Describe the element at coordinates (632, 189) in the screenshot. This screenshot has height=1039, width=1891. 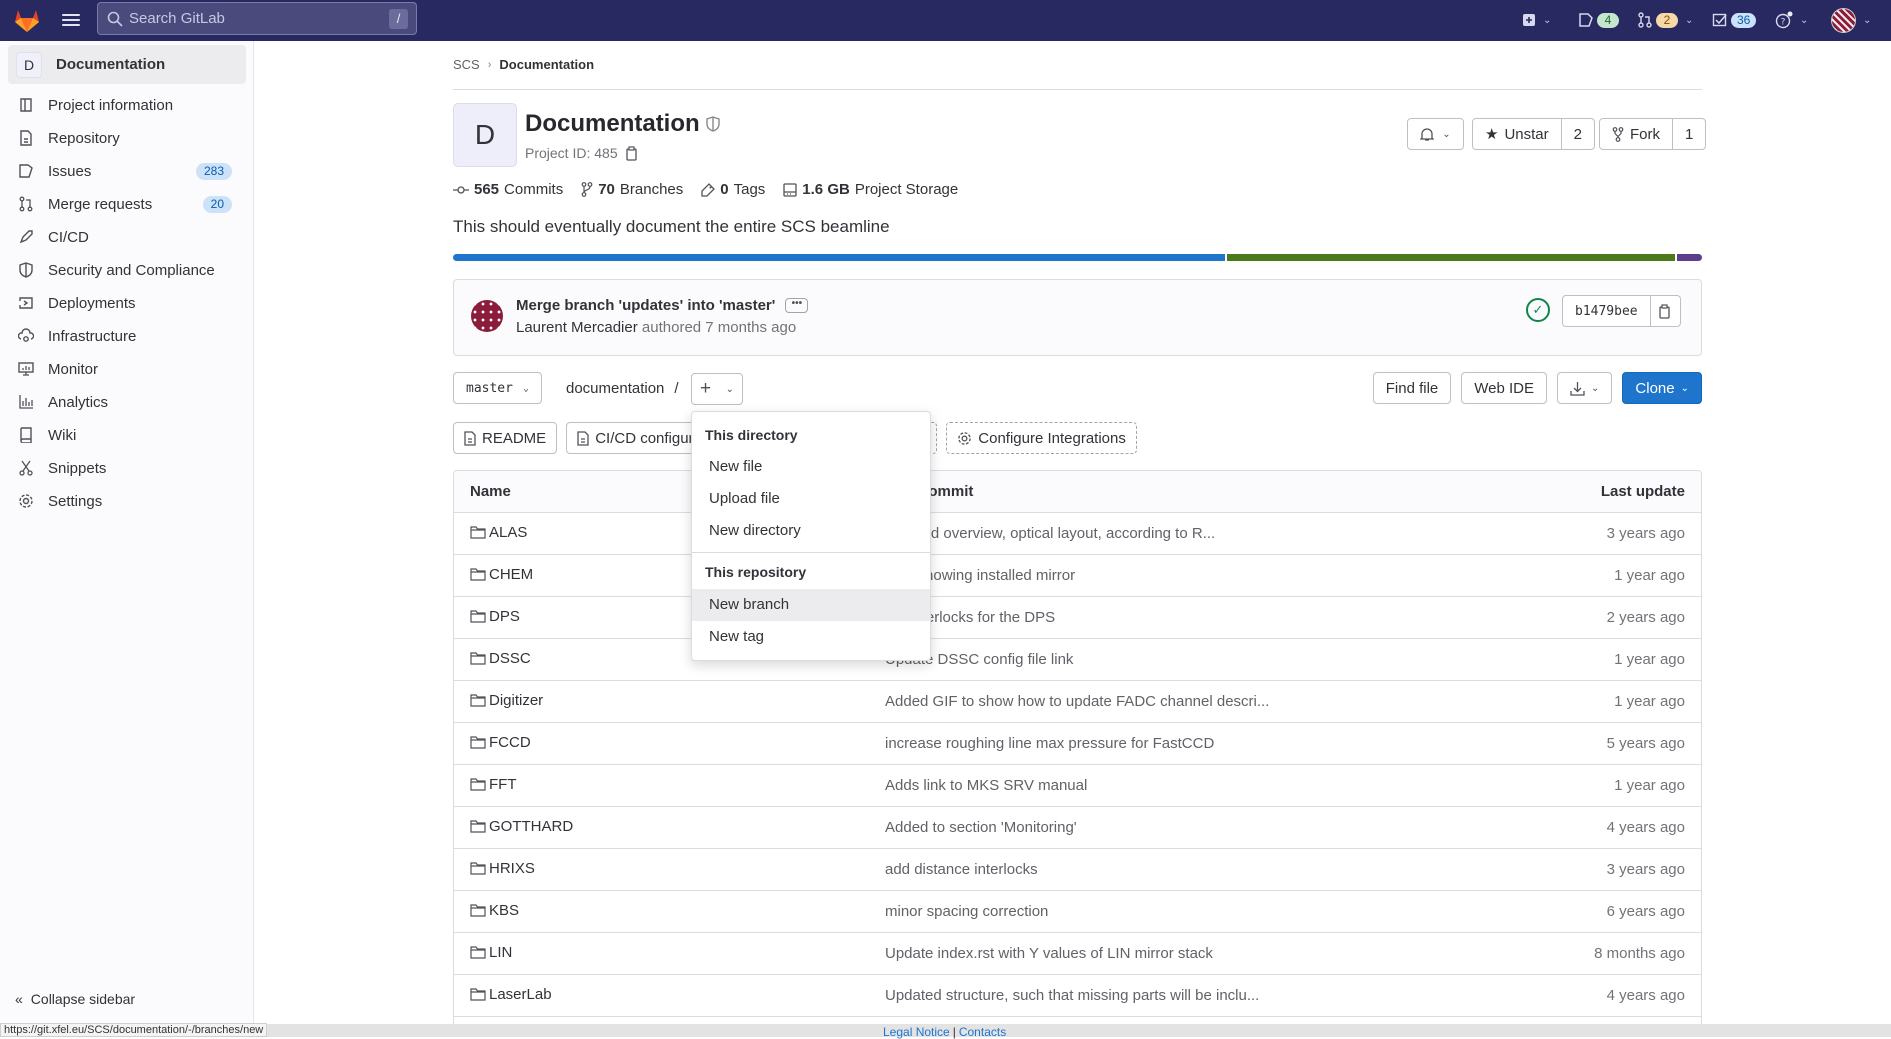
I see `branches-stat-link: 70 Branches` at that location.